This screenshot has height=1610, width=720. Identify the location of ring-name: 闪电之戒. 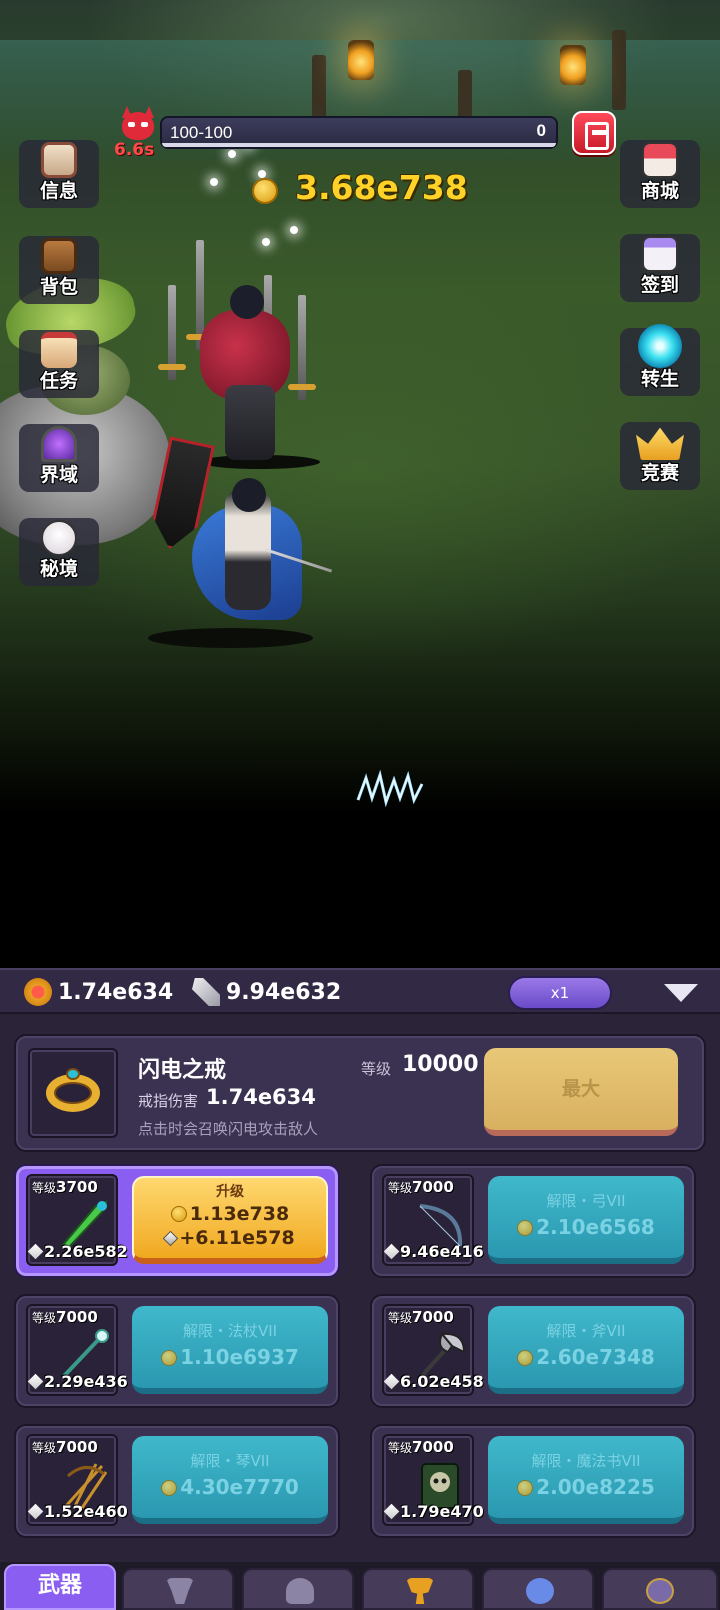
(182, 1070).